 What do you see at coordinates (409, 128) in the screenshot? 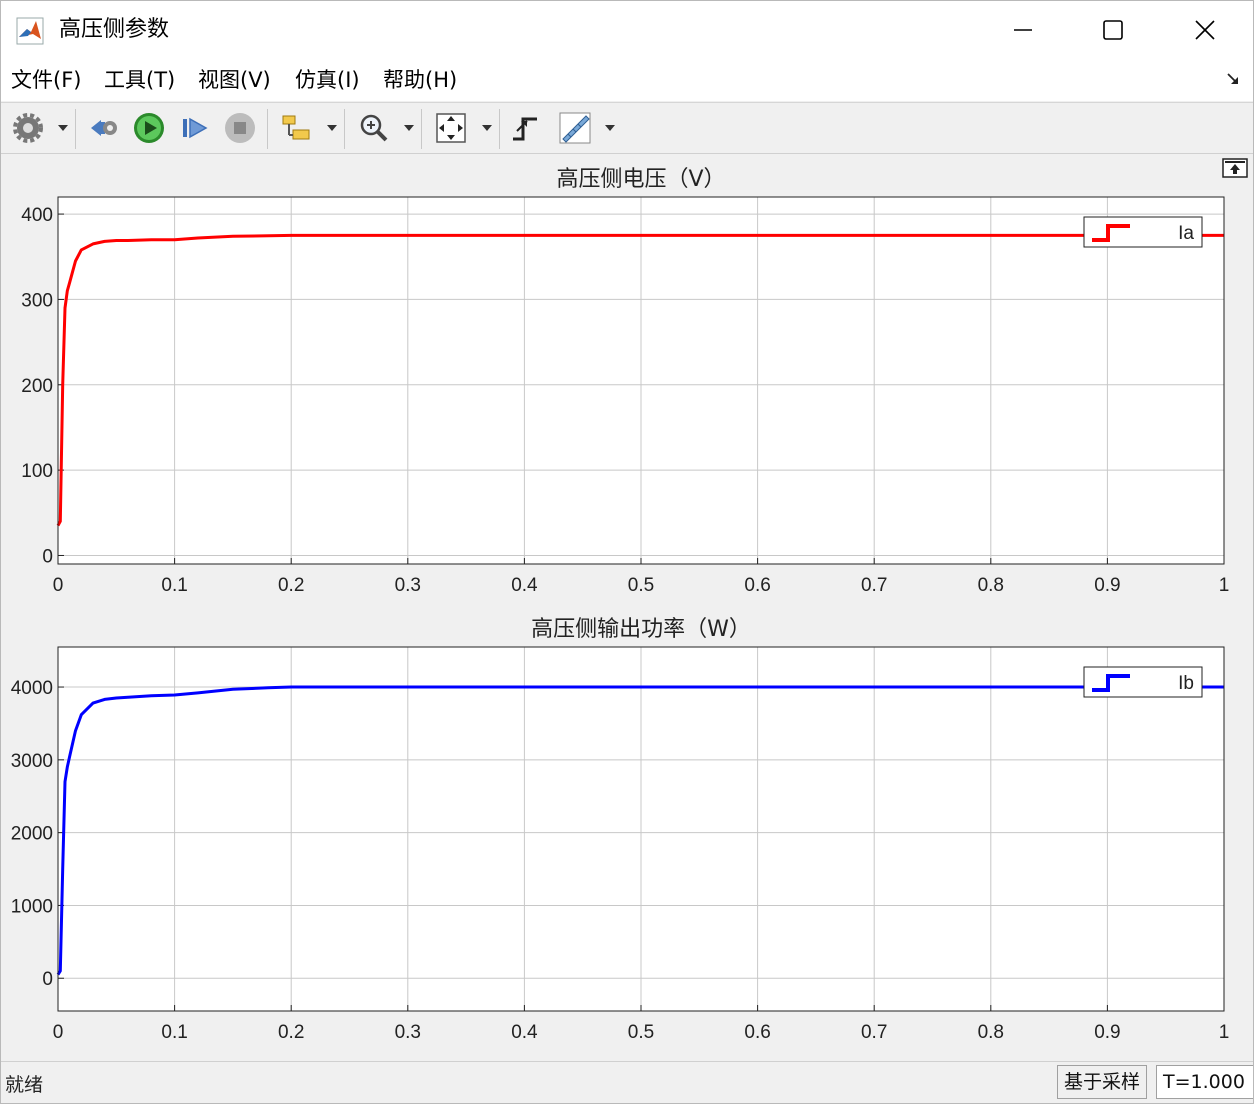
I see `zoom-dropdown-icon` at bounding box center [409, 128].